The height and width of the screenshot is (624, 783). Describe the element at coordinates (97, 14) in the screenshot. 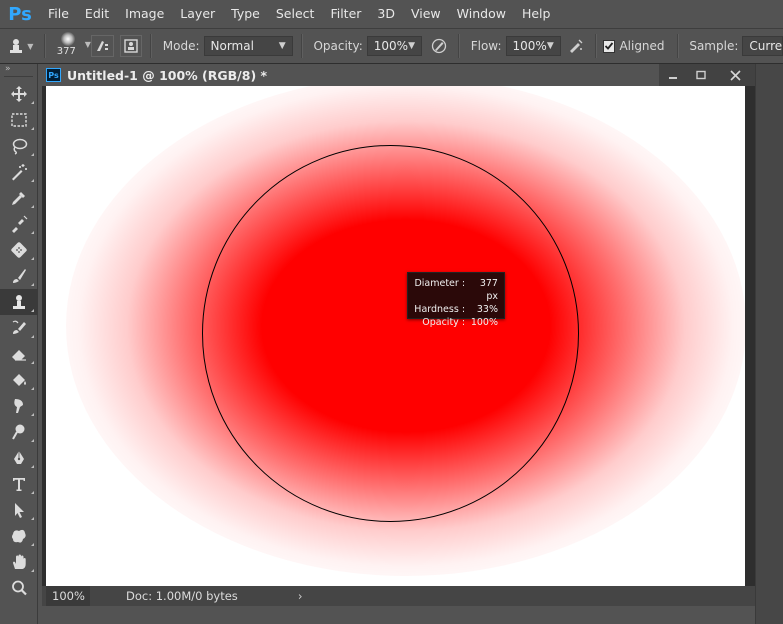

I see `menu-edit: Edit` at that location.